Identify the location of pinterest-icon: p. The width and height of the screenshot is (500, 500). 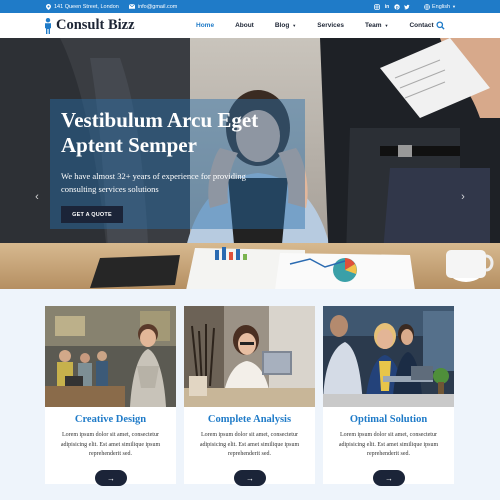
(397, 6).